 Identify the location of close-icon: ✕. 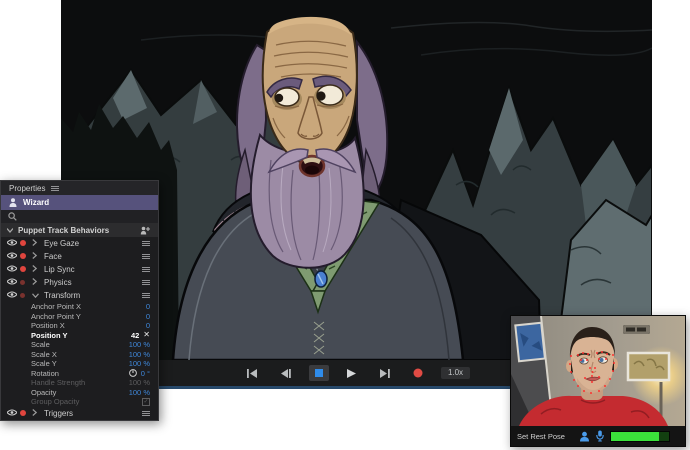
(146, 335).